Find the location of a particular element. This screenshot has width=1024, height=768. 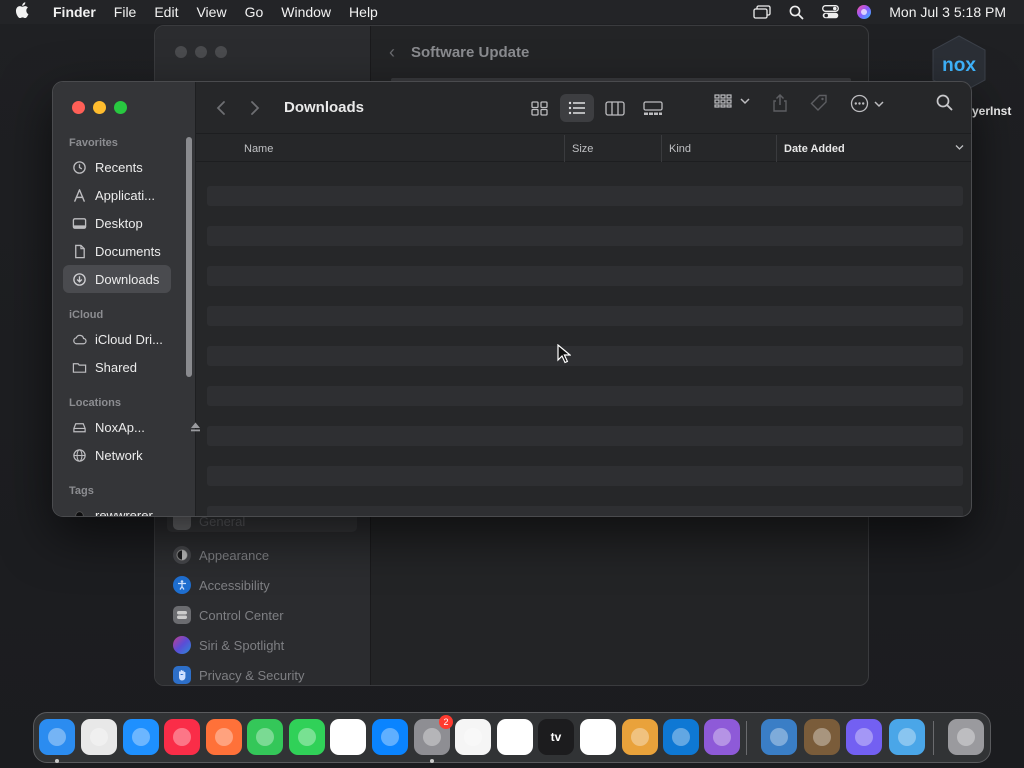

dock-app-messages is located at coordinates (265, 737).